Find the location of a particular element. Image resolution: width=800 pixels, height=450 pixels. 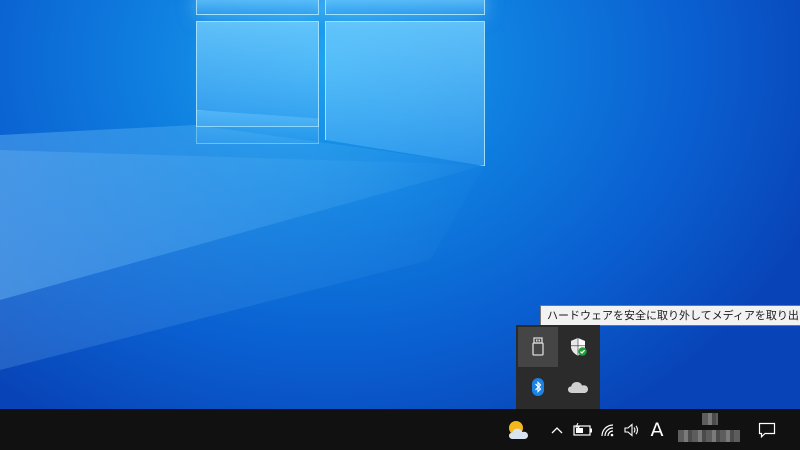

tooltip: ハードウェアを安全に取り外してメディアを取り出す is located at coordinates (670, 315).